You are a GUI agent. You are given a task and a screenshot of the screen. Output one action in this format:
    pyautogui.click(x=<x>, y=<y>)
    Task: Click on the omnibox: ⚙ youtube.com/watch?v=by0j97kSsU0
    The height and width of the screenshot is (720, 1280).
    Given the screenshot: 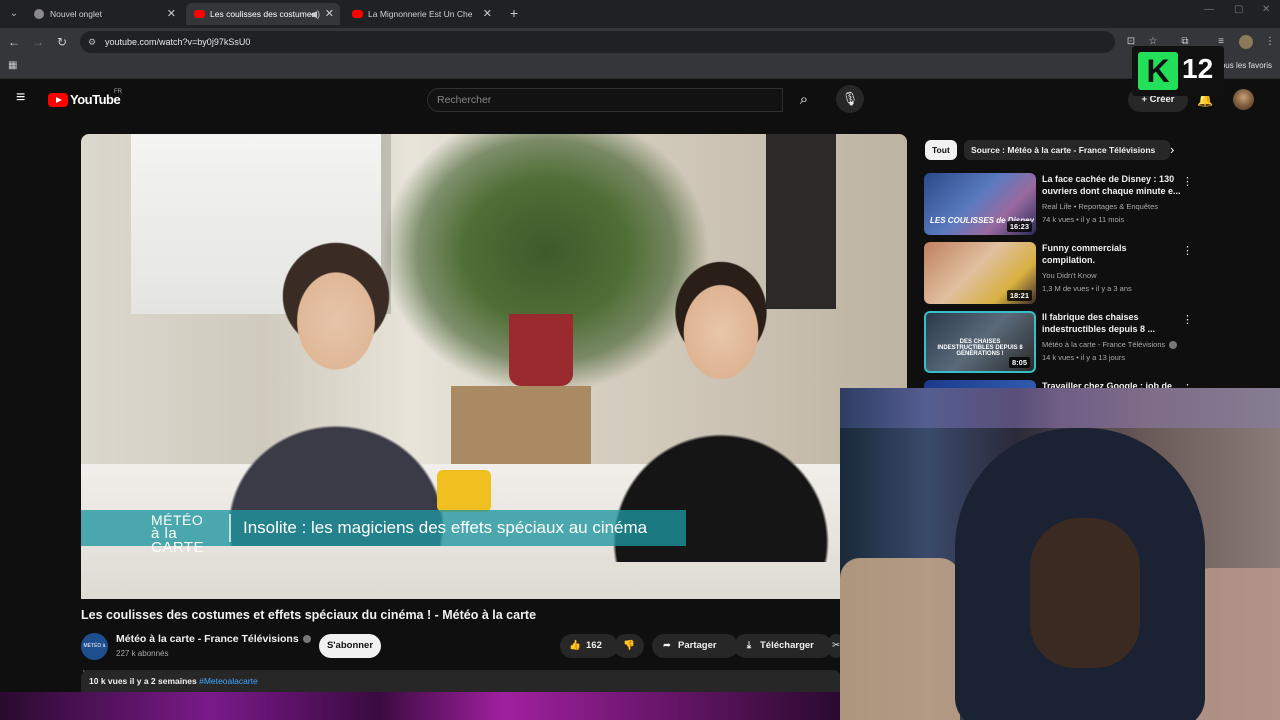 What is the action you would take?
    pyautogui.click(x=597, y=42)
    